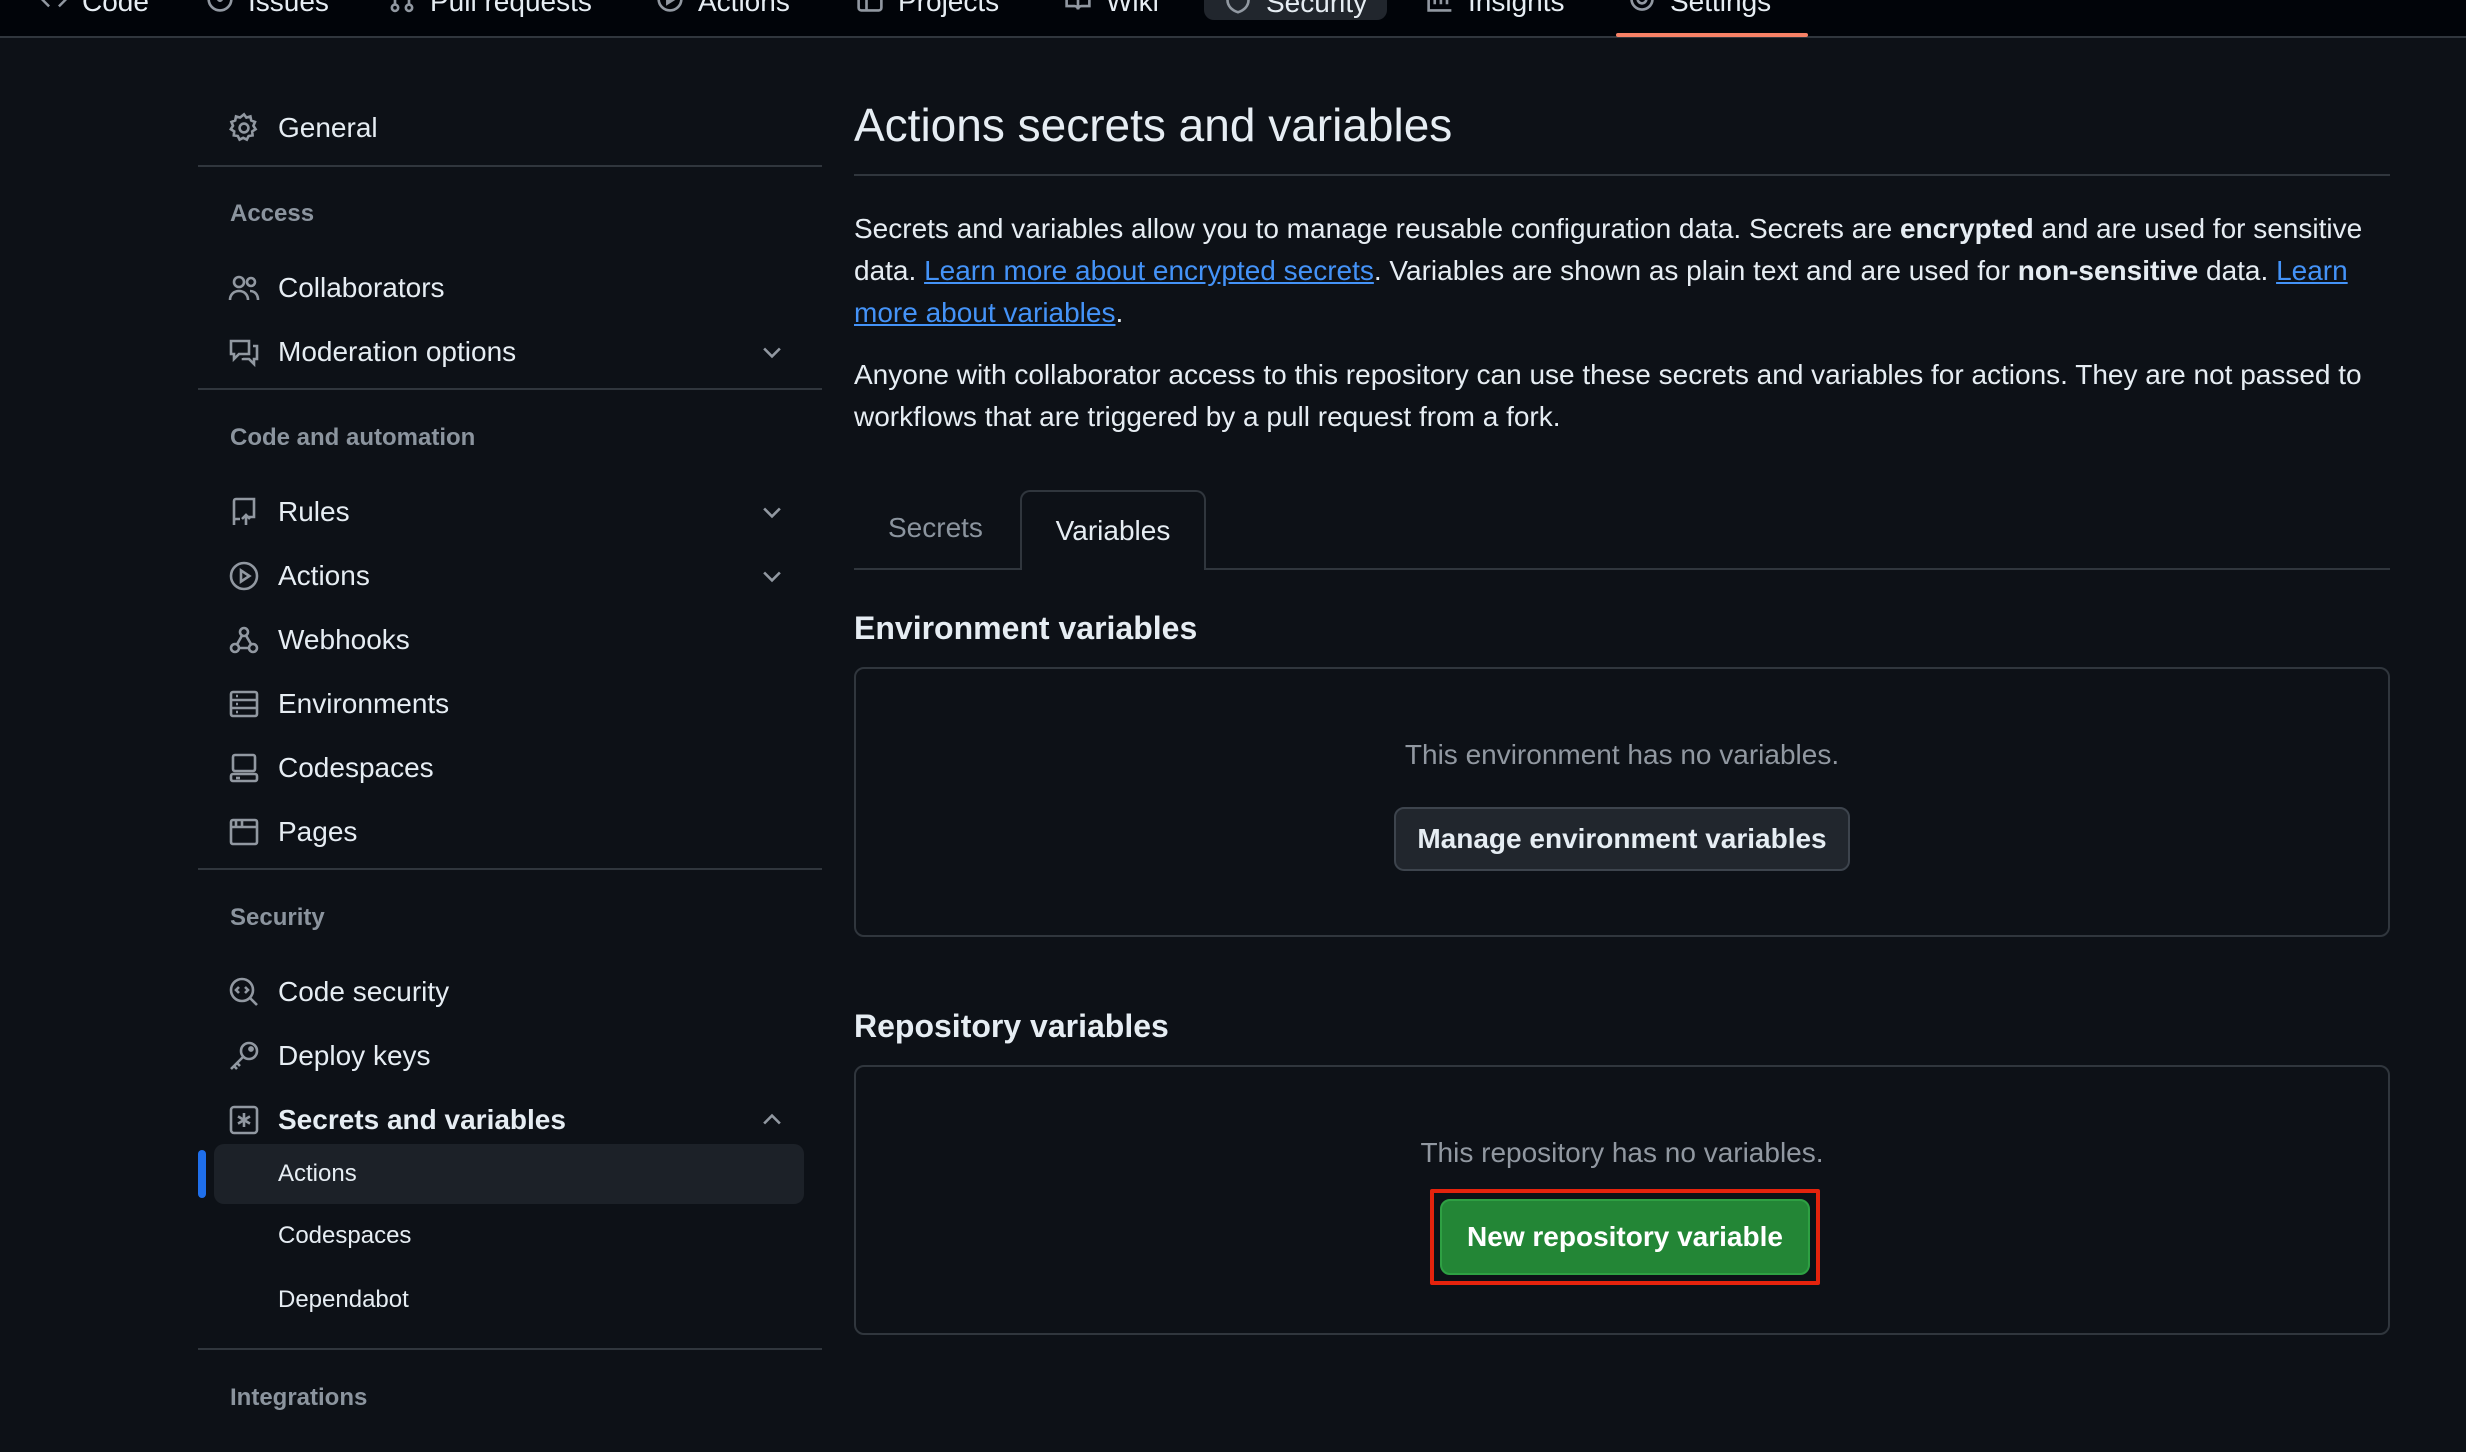  What do you see at coordinates (1113, 530) in the screenshot?
I see `tab-variables: Variables` at bounding box center [1113, 530].